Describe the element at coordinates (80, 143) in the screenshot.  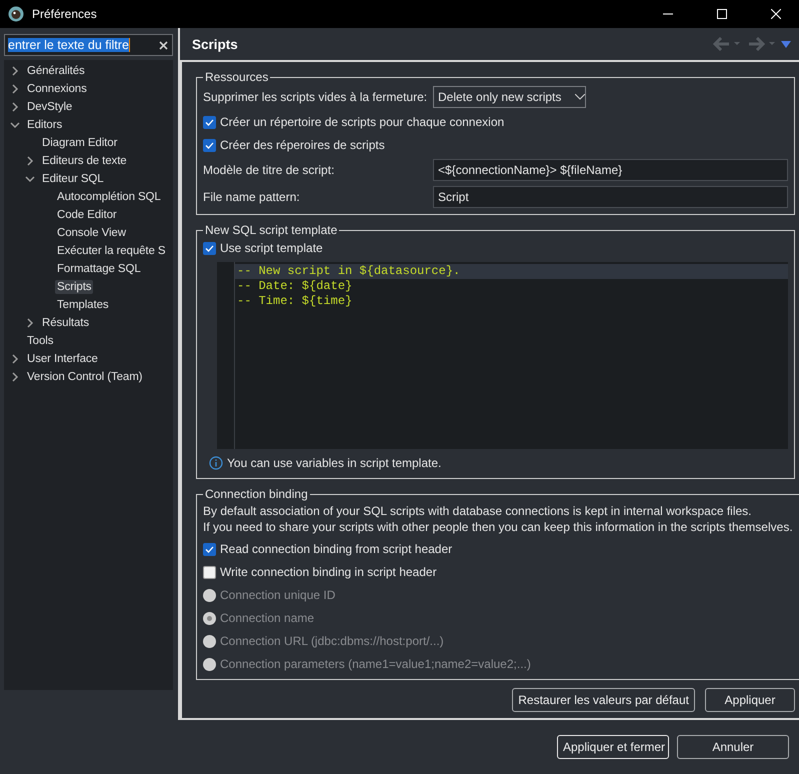
I see `tree-item: Diagram Editor` at that location.